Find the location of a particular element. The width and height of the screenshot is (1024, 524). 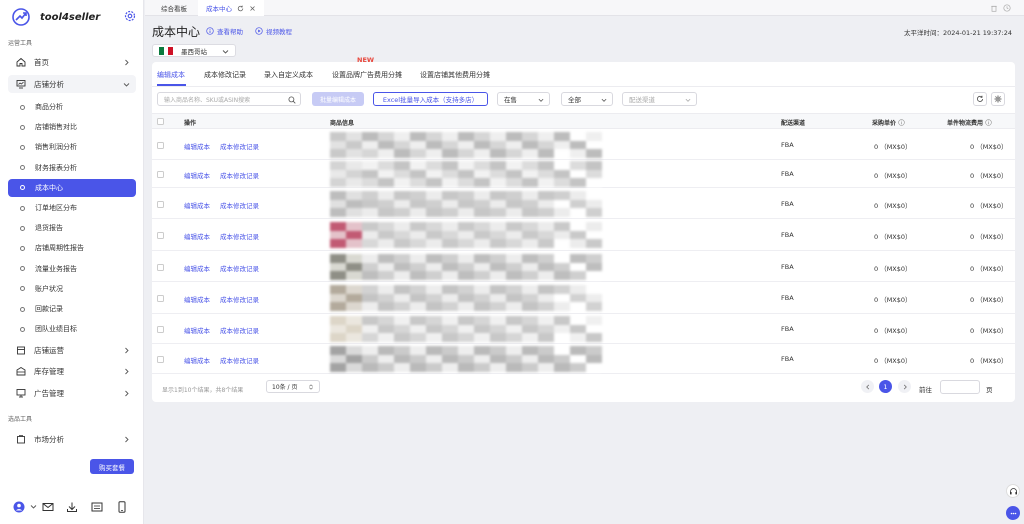

calculator-icon is located at coordinates (97, 507).